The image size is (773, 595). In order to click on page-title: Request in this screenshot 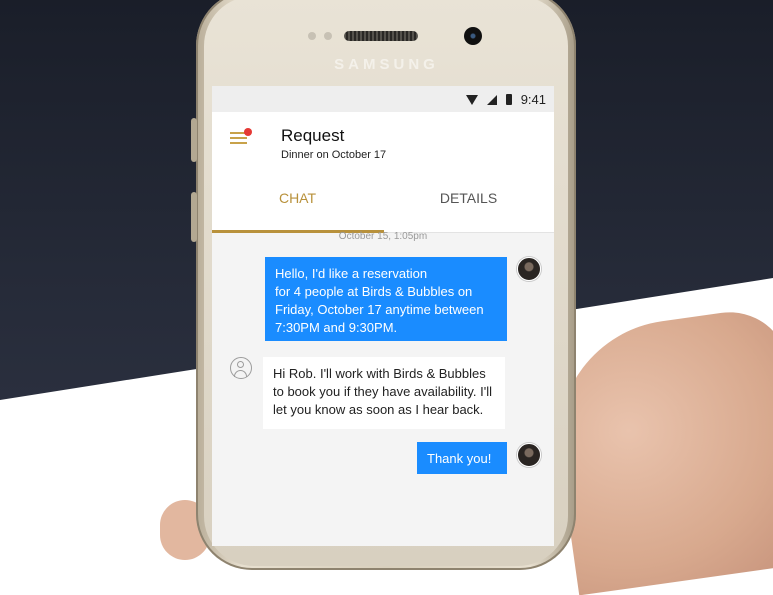, I will do `click(313, 135)`.